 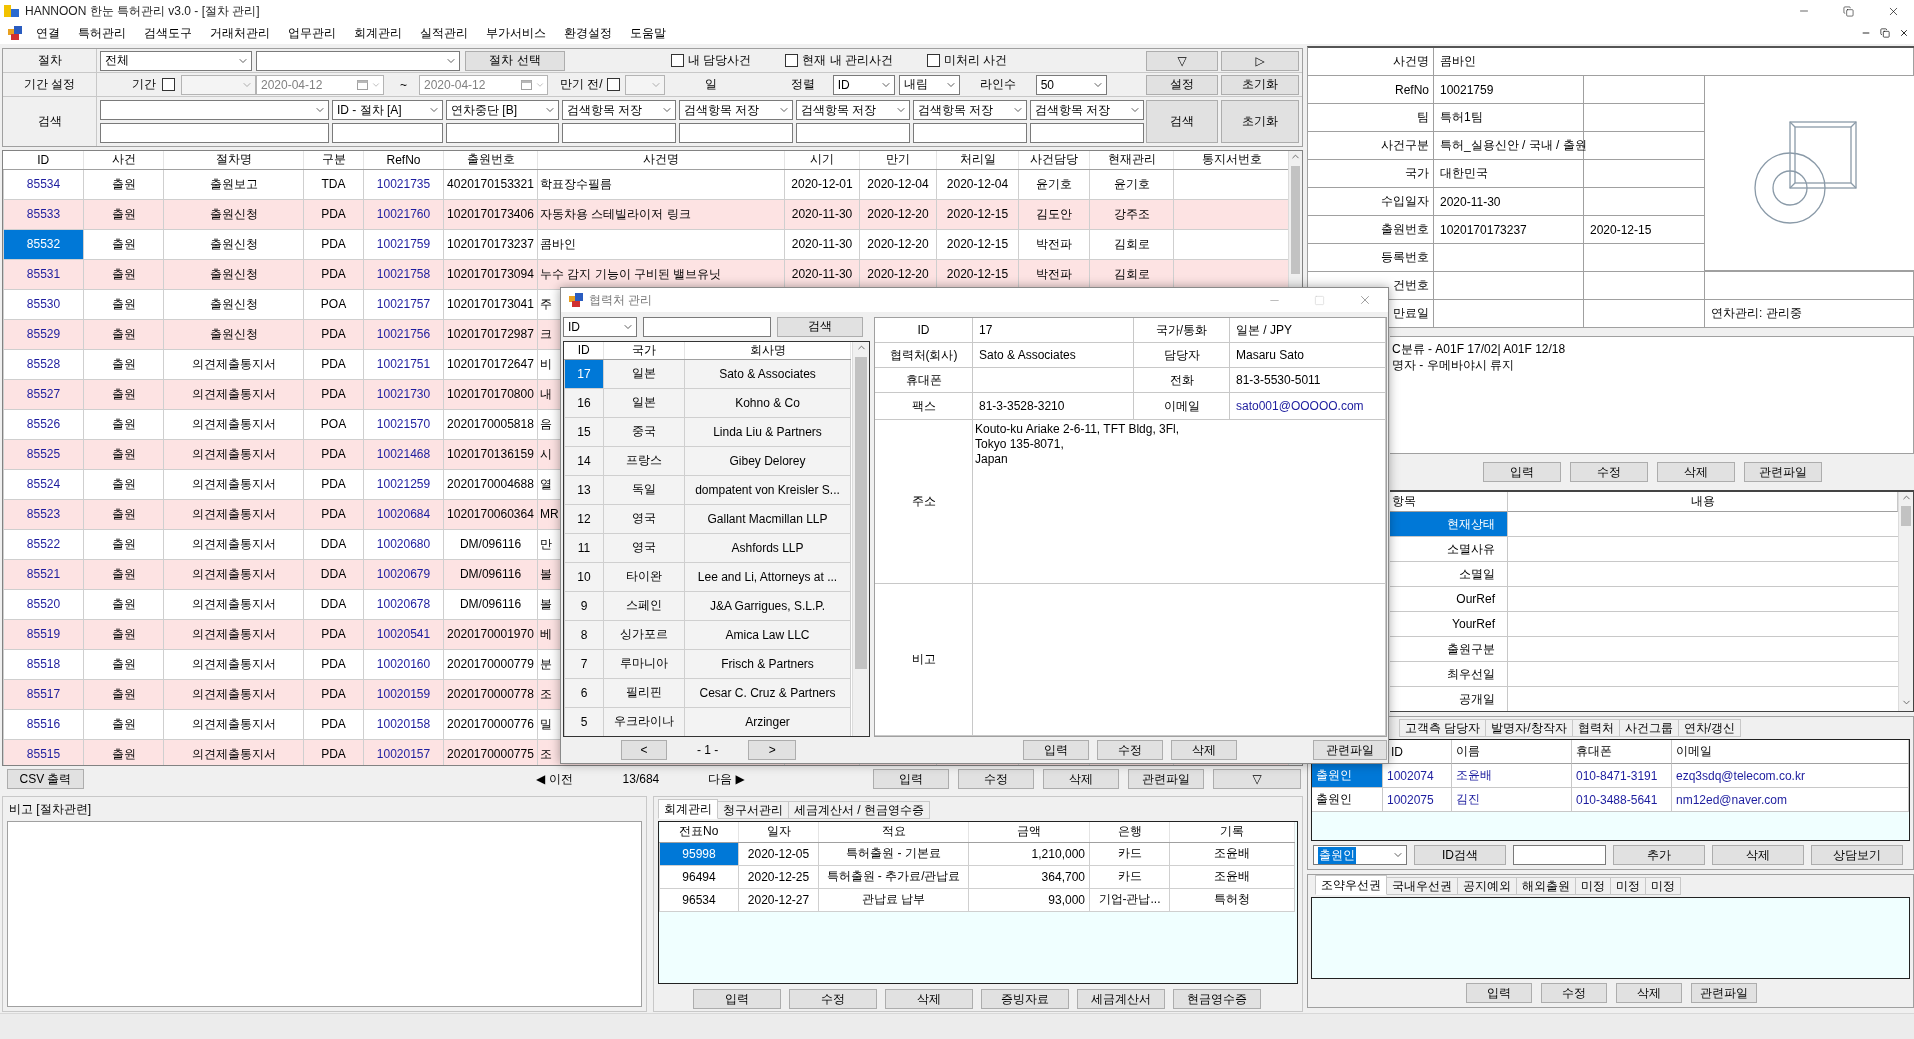 I want to click on column-header: 이름, so click(x=1468, y=751).